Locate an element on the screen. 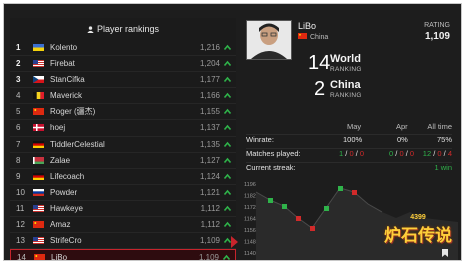  ranking-row: 4 Maverick 1,166 is located at coordinates (123, 96).